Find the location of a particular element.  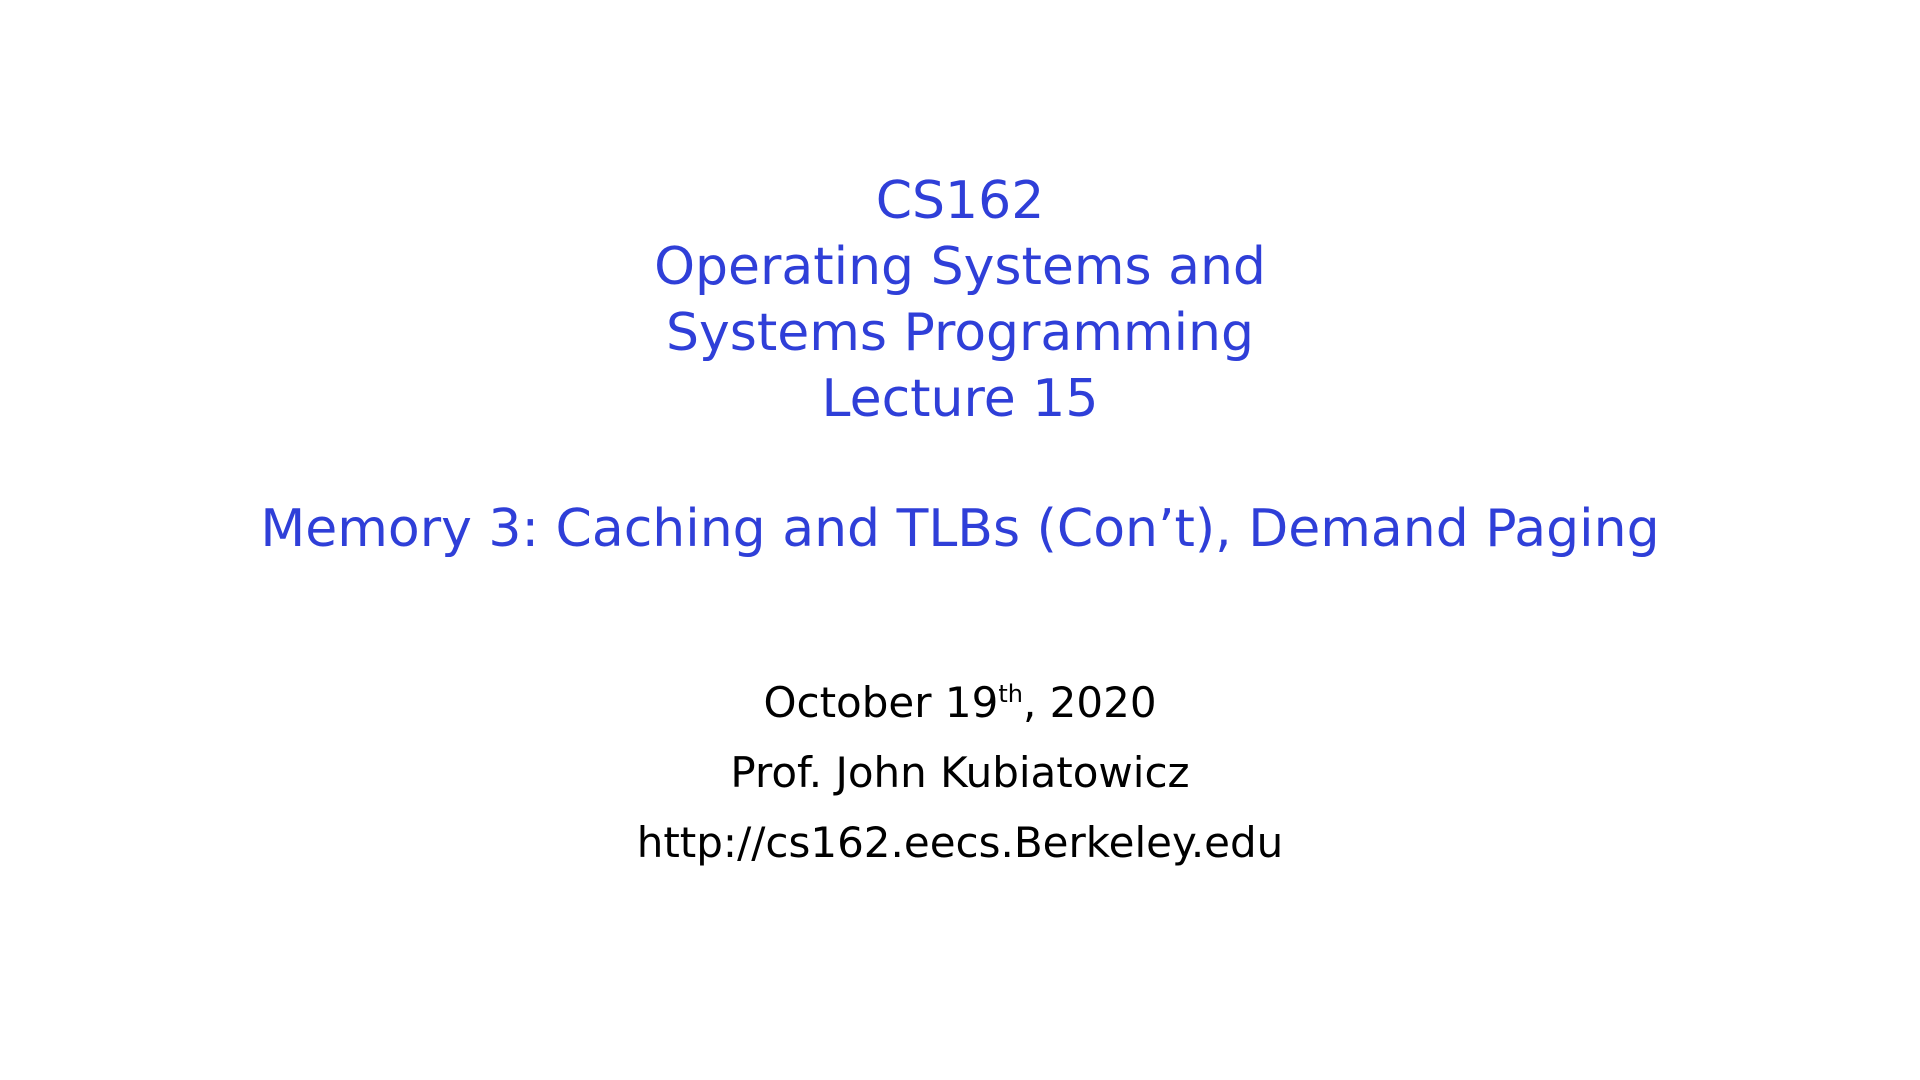

professor-name: Prof. John Kubiatowicz is located at coordinates (960, 772).